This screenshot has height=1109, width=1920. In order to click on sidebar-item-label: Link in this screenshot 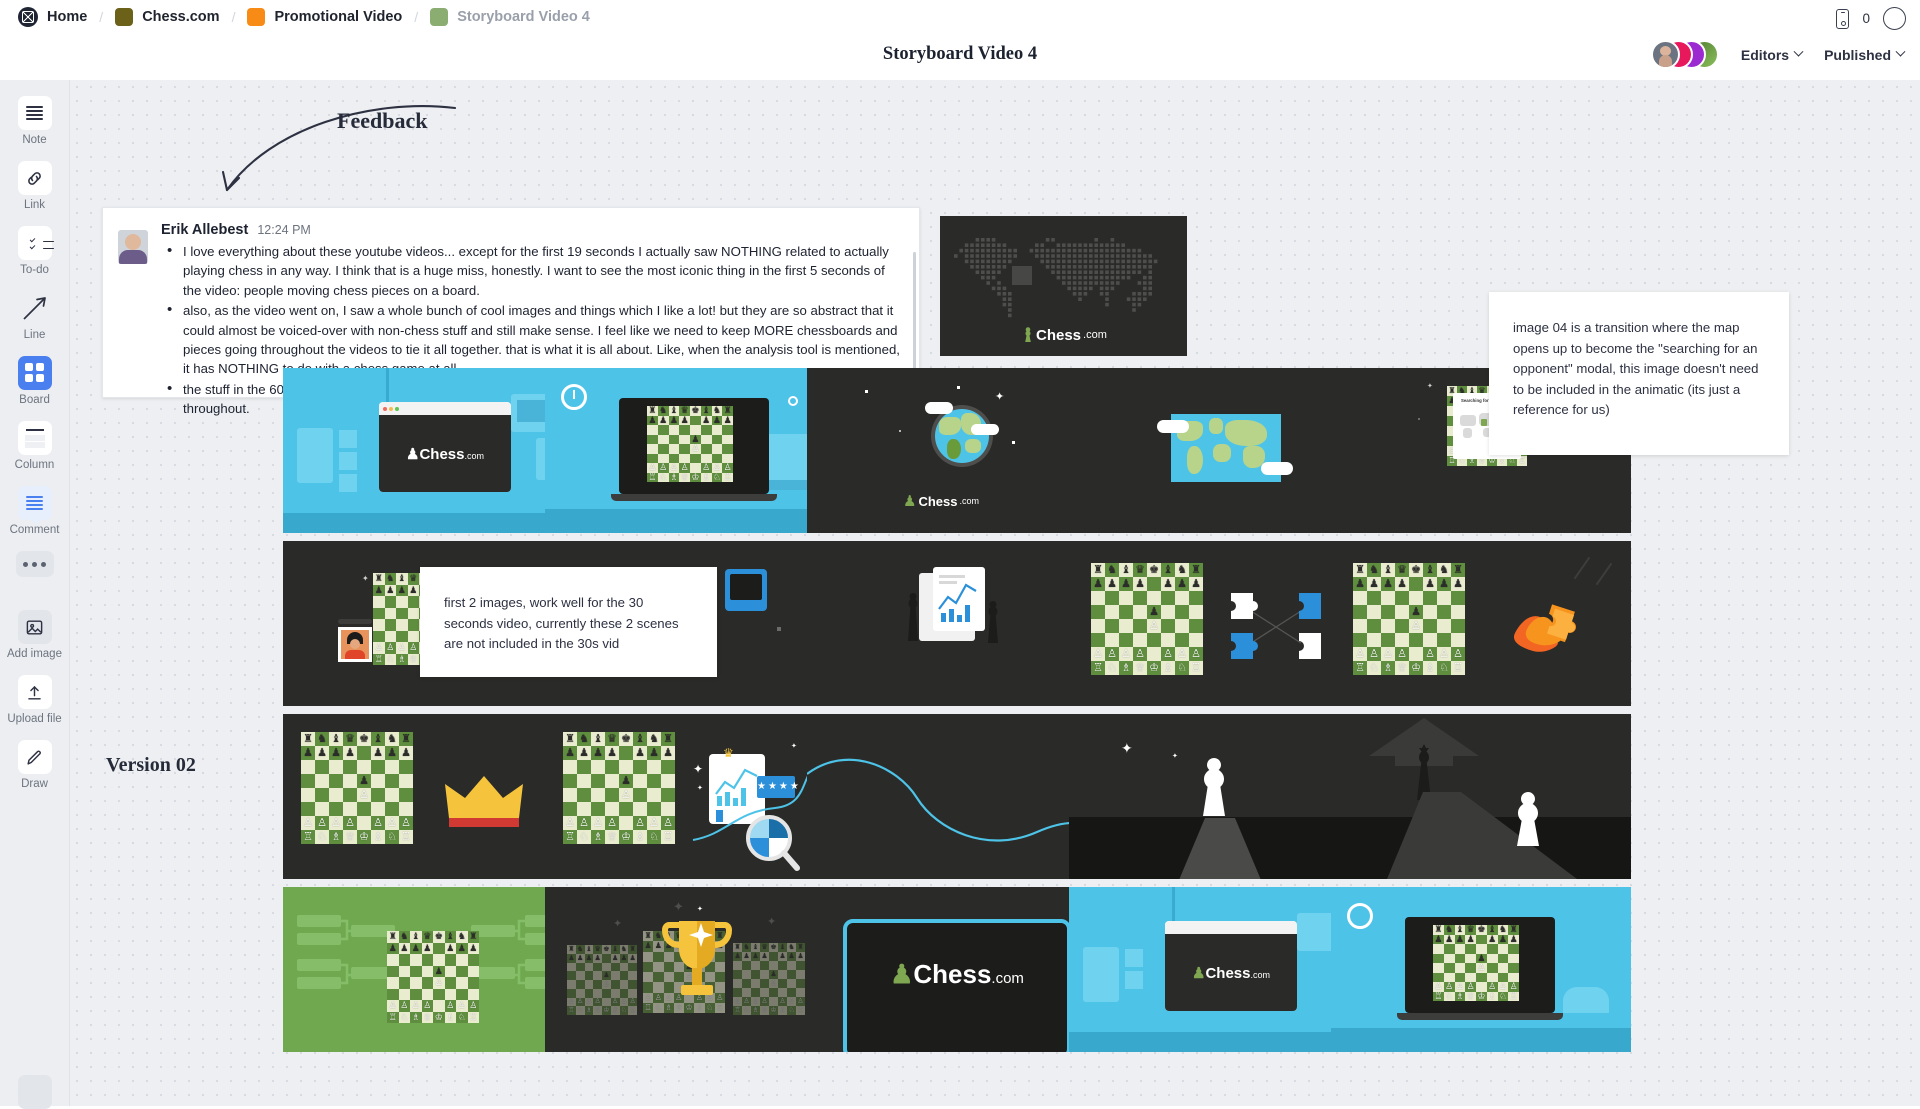, I will do `click(34, 205)`.